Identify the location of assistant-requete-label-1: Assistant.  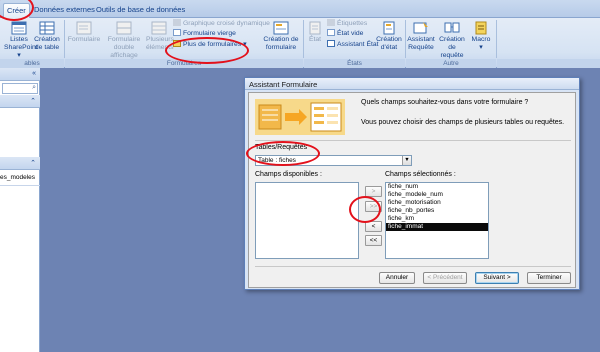
(421, 39).